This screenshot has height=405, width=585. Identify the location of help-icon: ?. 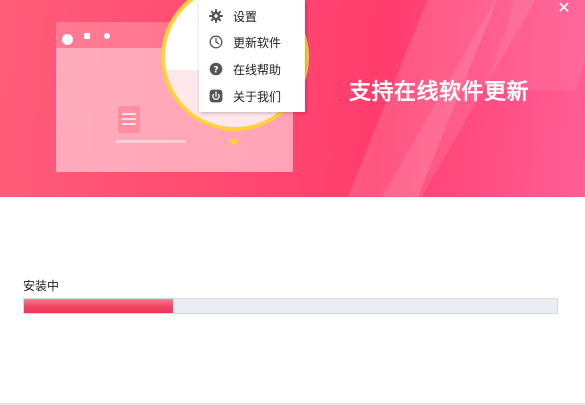
(216, 69).